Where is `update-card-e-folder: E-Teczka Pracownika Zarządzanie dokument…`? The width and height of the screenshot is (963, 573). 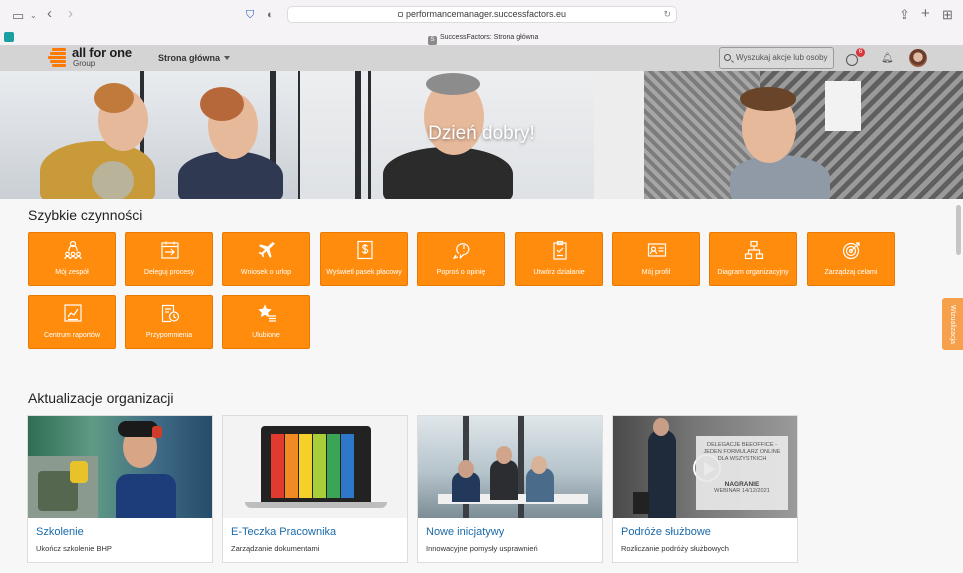
update-card-e-folder: E-Teczka Pracownika Zarządzanie dokument… is located at coordinates (315, 489).